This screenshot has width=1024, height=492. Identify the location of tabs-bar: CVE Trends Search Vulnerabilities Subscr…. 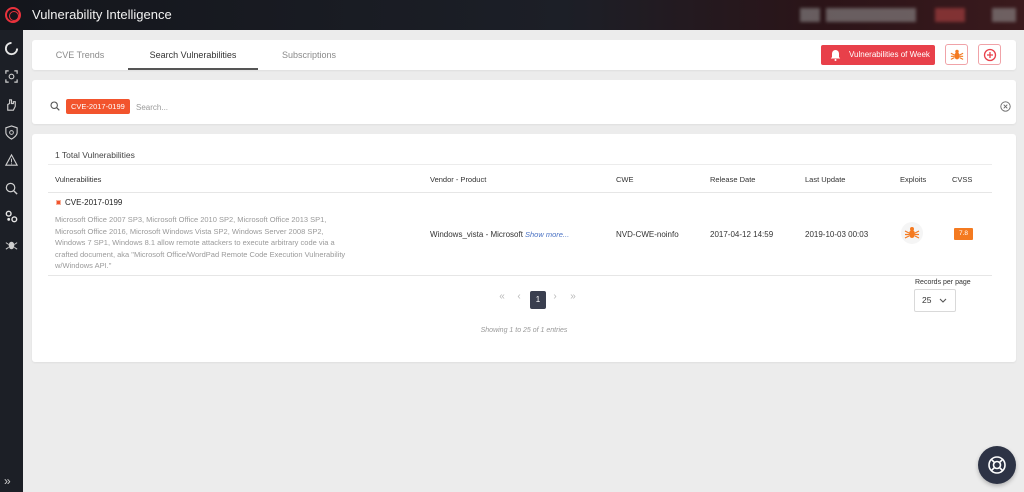
(524, 55).